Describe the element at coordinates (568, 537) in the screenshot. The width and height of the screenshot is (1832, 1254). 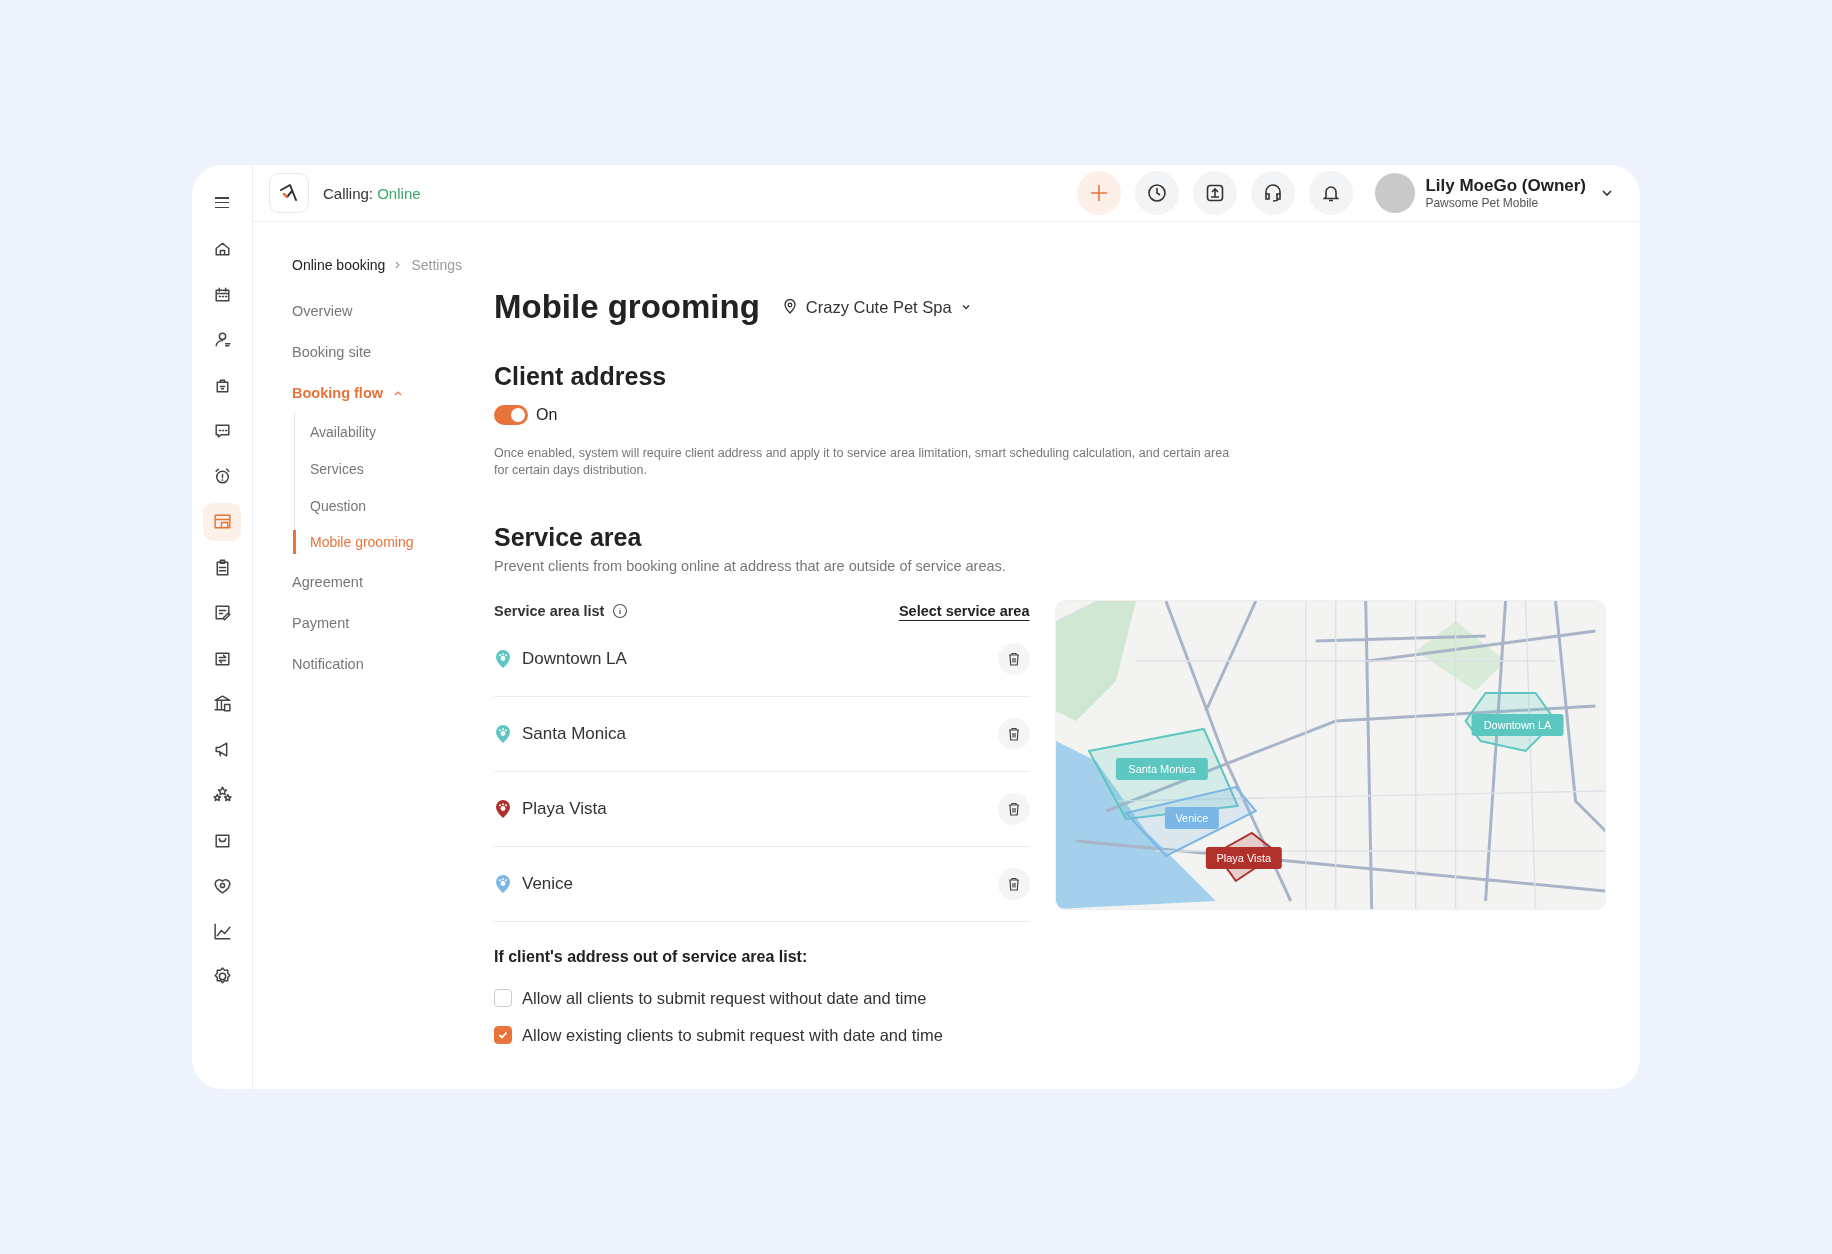
I see `section-heading: Service area` at that location.